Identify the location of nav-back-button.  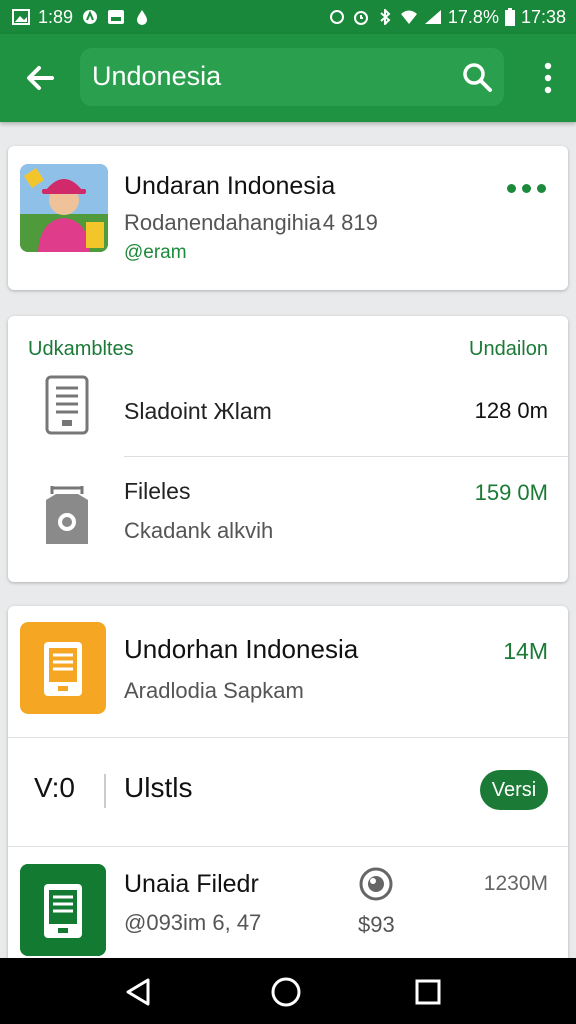
(138, 992).